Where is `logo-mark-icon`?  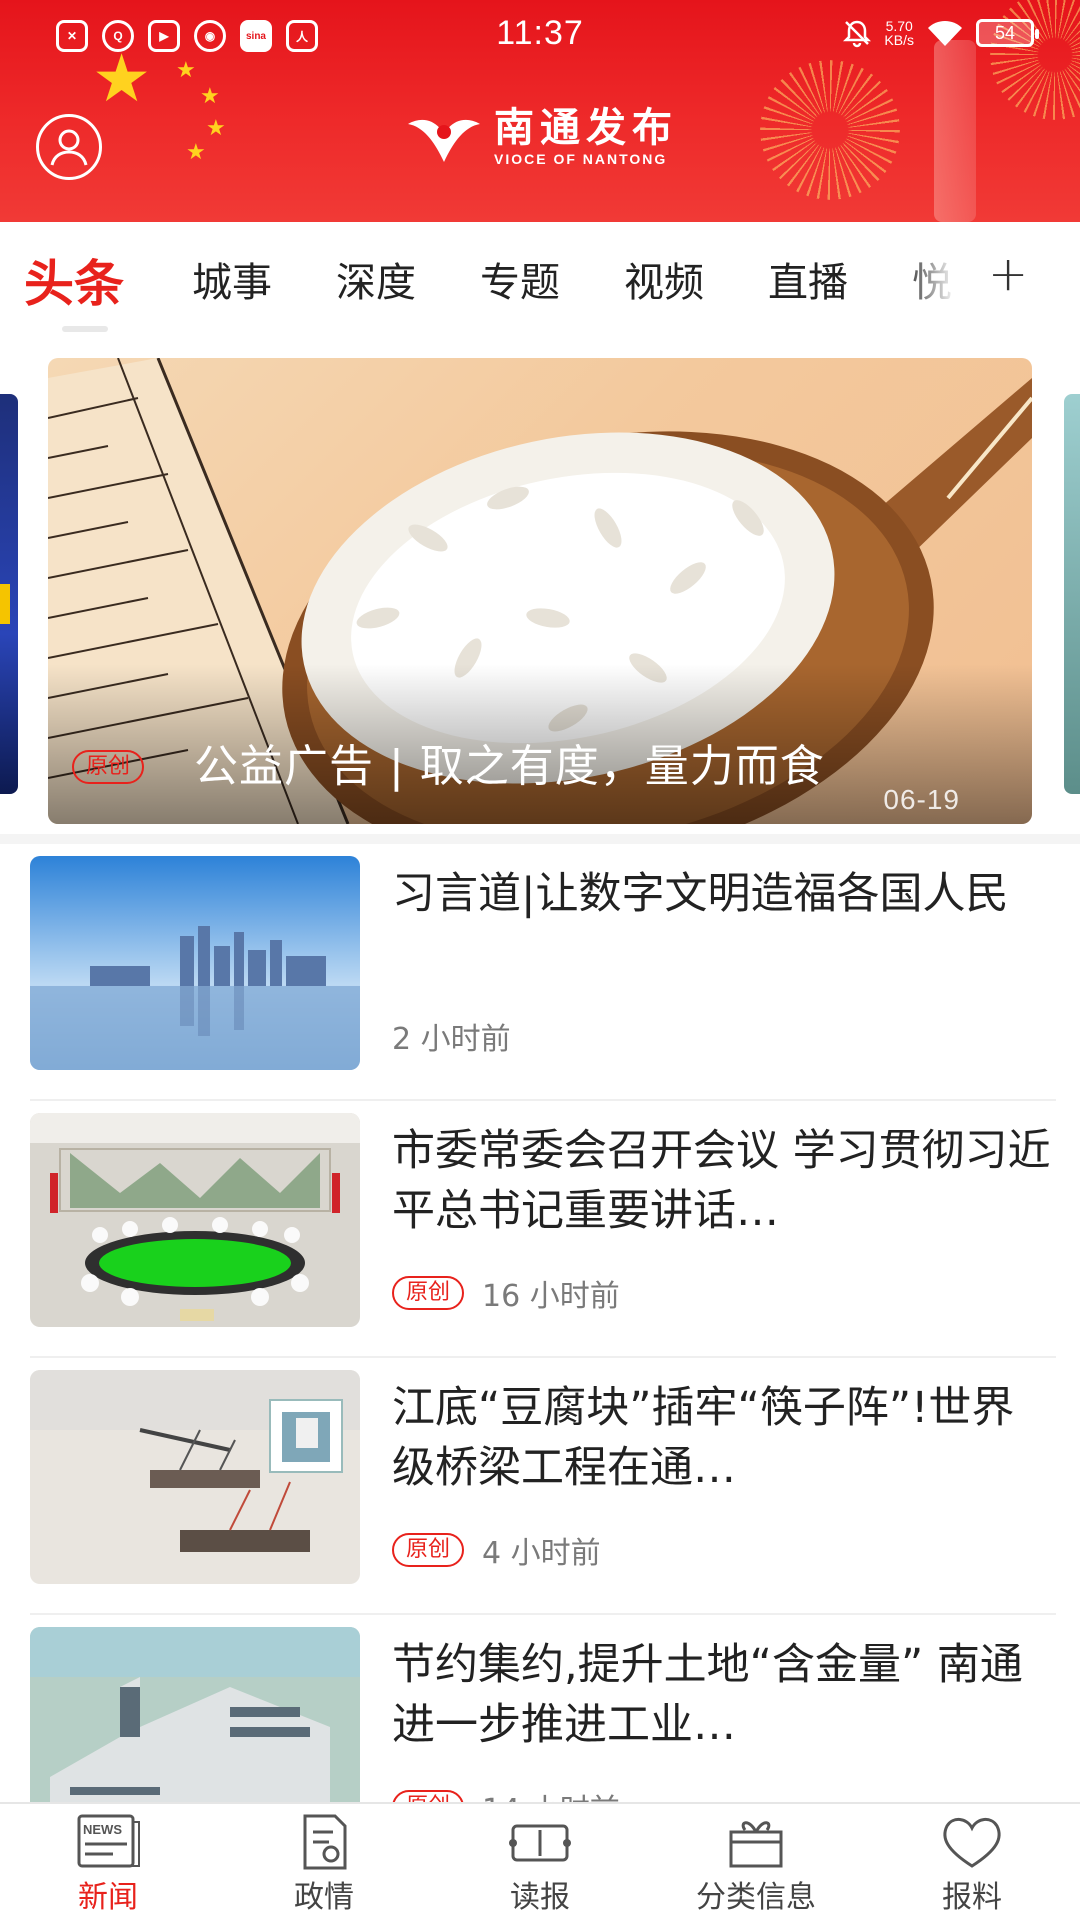 logo-mark-icon is located at coordinates (444, 140).